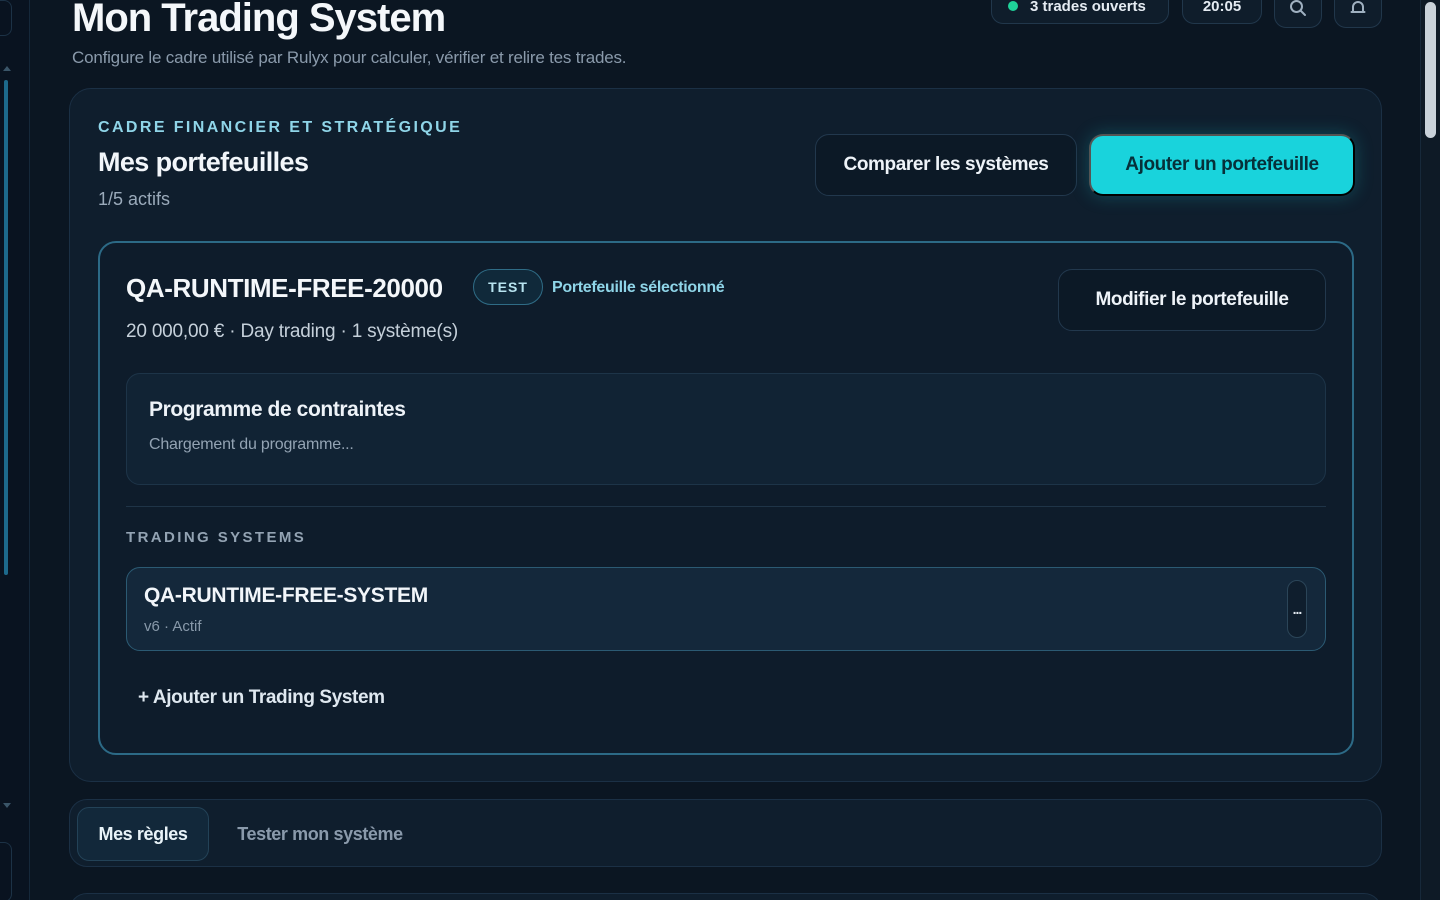 The image size is (1440, 900). What do you see at coordinates (134, 199) in the screenshot?
I see `portfolio-count: 1/5 actifs` at bounding box center [134, 199].